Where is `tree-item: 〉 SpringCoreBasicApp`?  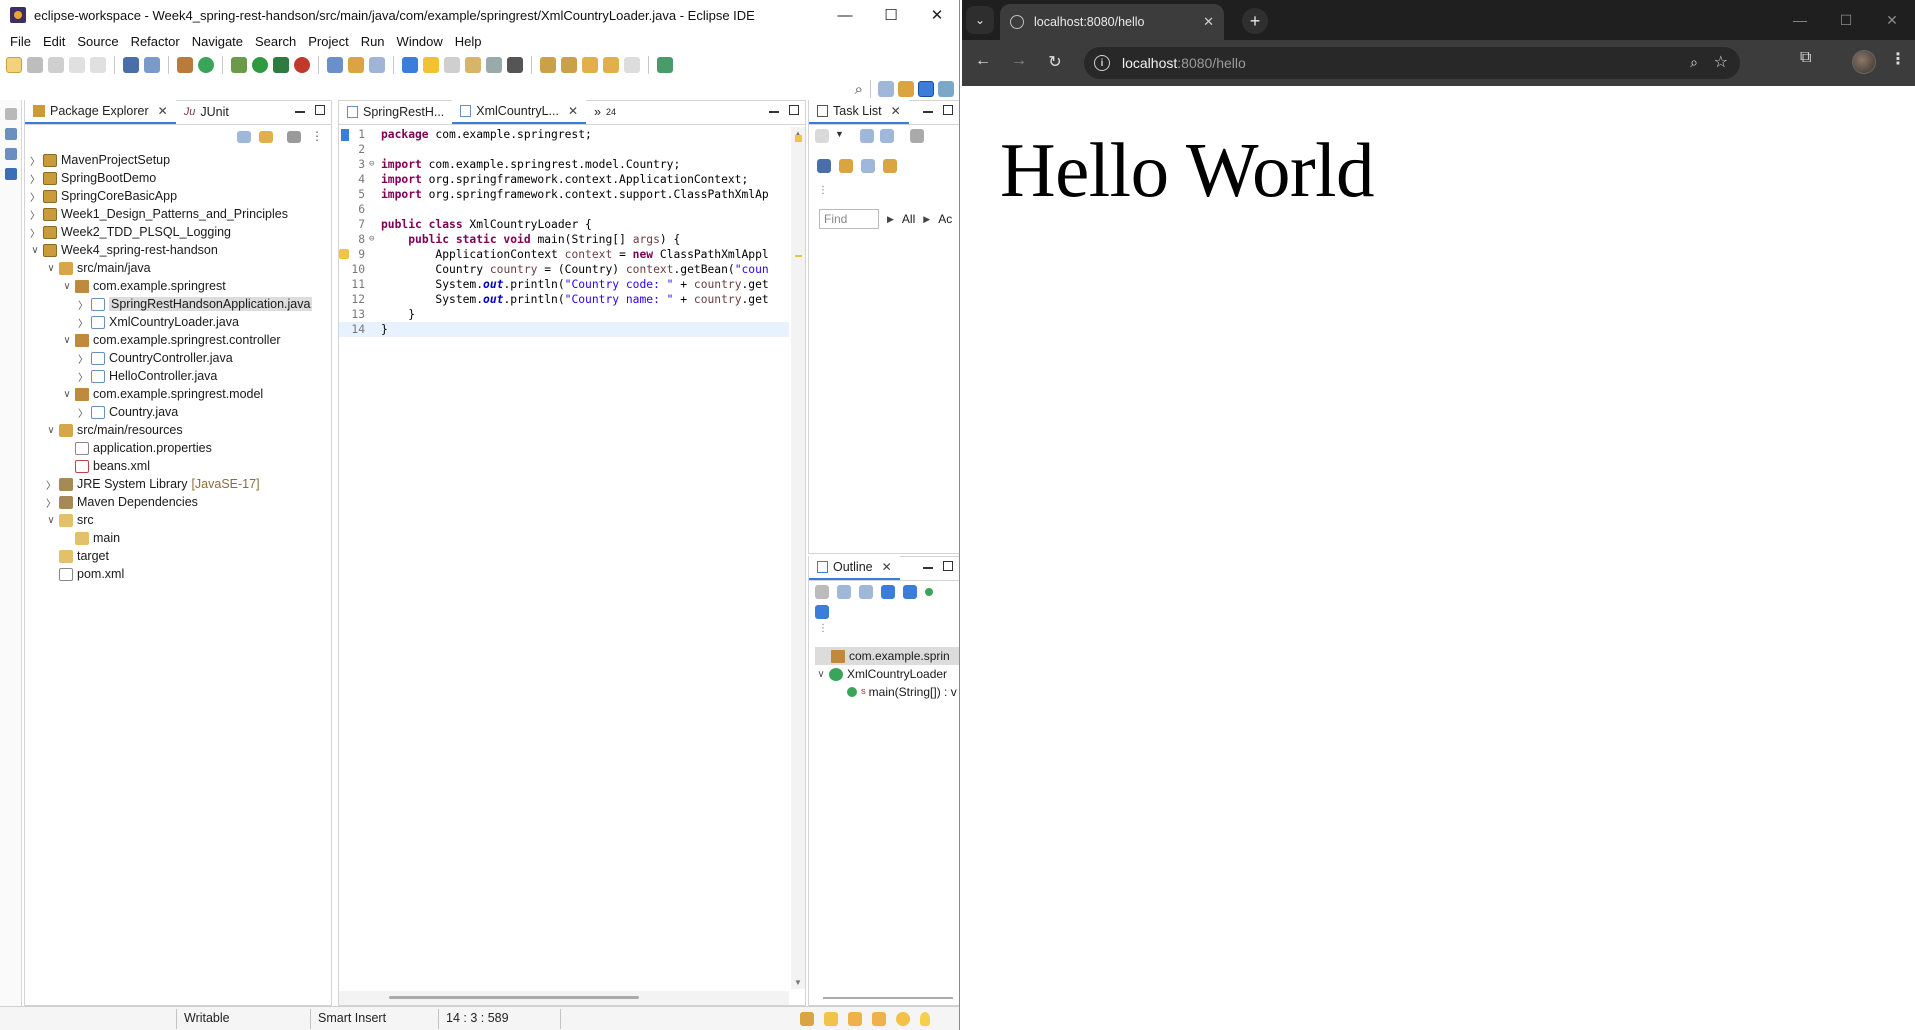 tree-item: 〉 SpringCoreBasicApp is located at coordinates (178, 196).